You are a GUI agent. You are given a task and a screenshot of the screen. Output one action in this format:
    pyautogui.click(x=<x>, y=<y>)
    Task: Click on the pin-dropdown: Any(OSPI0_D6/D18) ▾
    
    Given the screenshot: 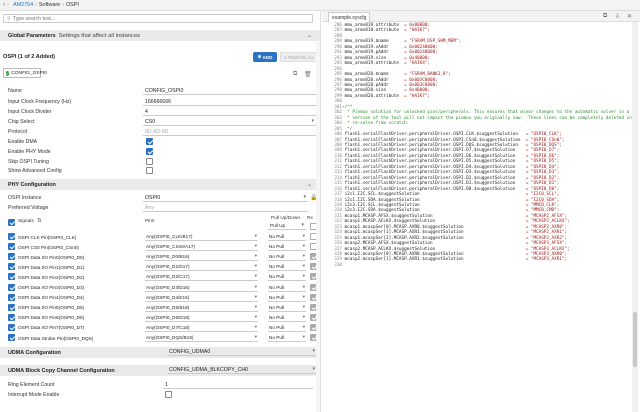 What is the action you would take?
    pyautogui.click(x=201, y=318)
    